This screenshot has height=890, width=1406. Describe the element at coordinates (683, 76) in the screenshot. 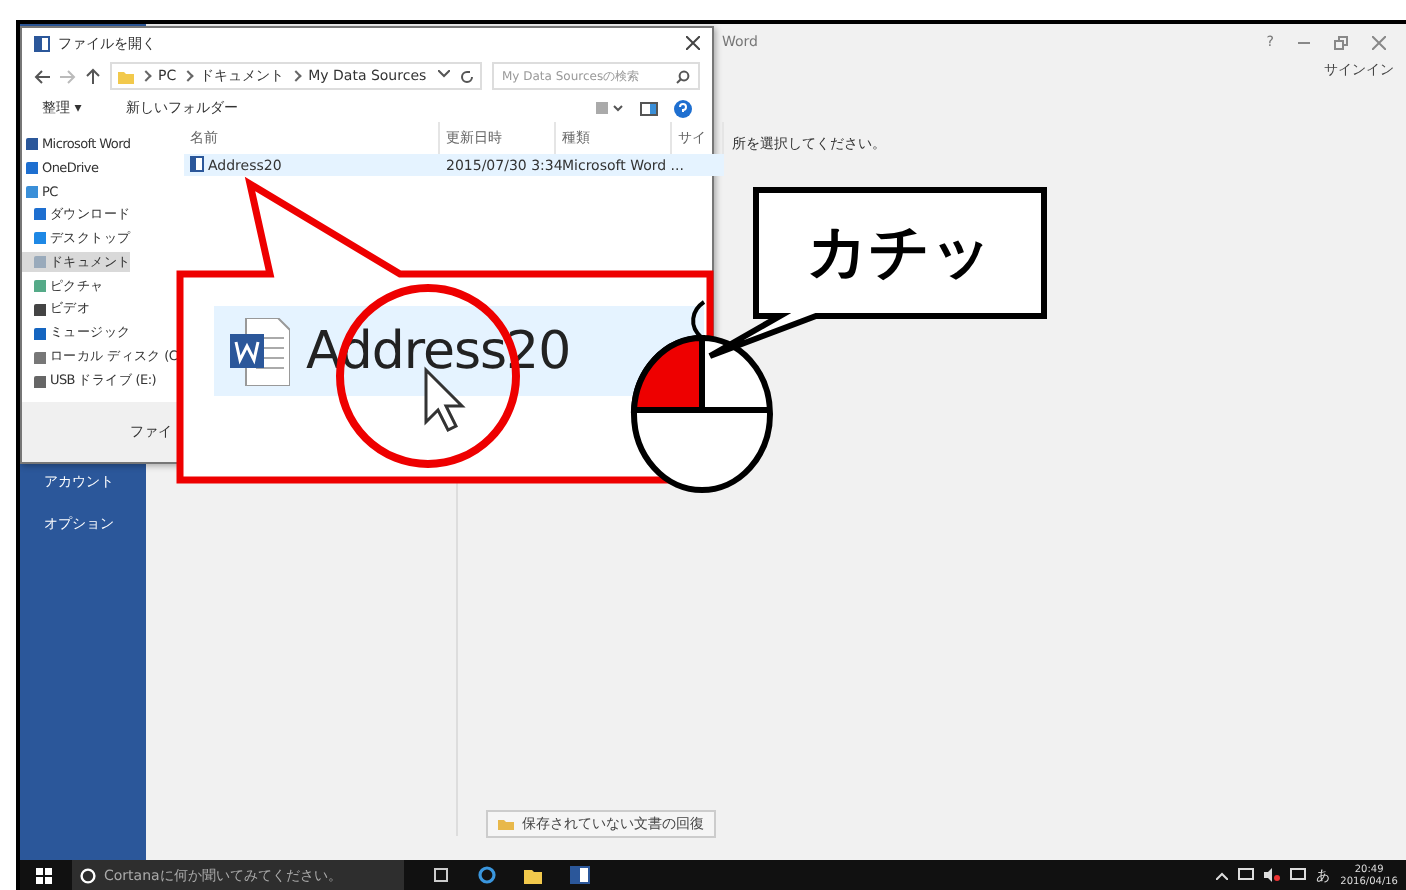

I see `search-icon` at that location.